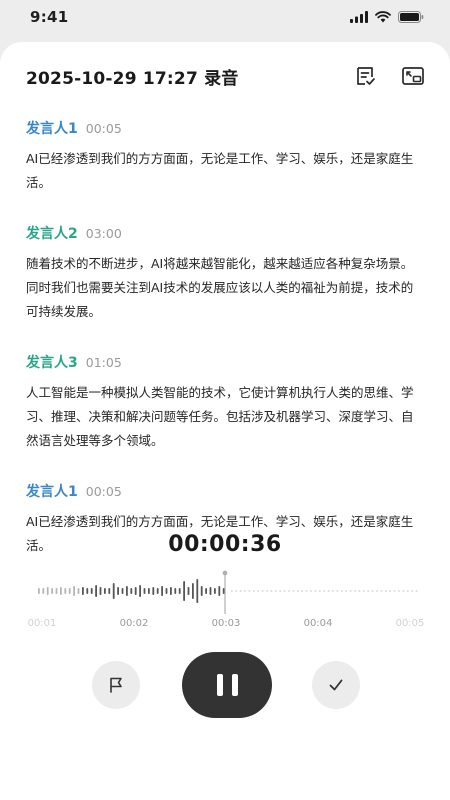  I want to click on notes-button, so click(365, 76).